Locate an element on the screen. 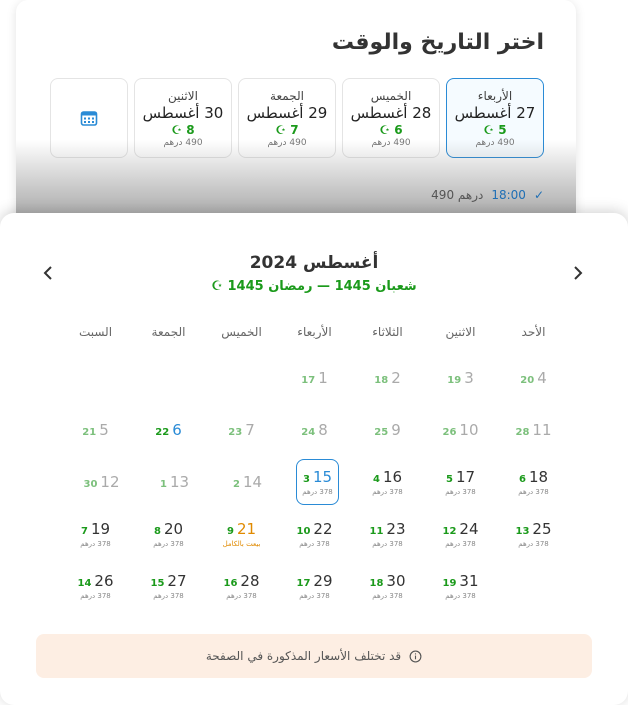 This screenshot has height=705, width=628. gregorian-day: 6 is located at coordinates (177, 430).